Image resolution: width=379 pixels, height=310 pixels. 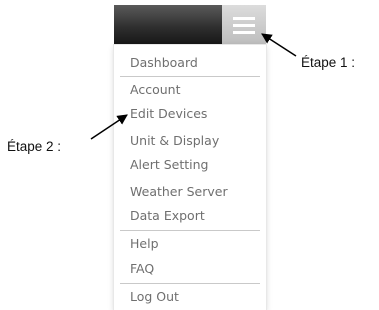 I want to click on step2-label: Étape 2 :, so click(x=34, y=146).